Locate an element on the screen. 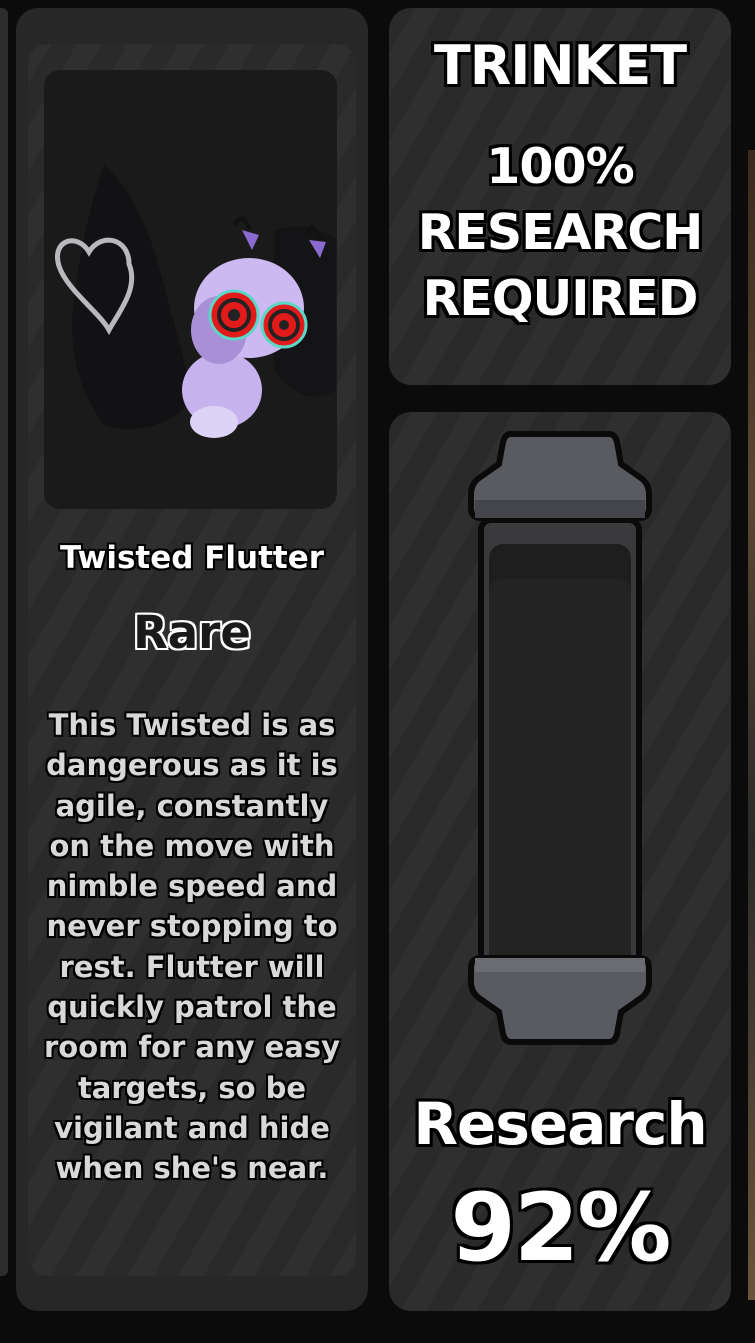 The image size is (755, 1343). research-label: Research is located at coordinates (560, 1124).